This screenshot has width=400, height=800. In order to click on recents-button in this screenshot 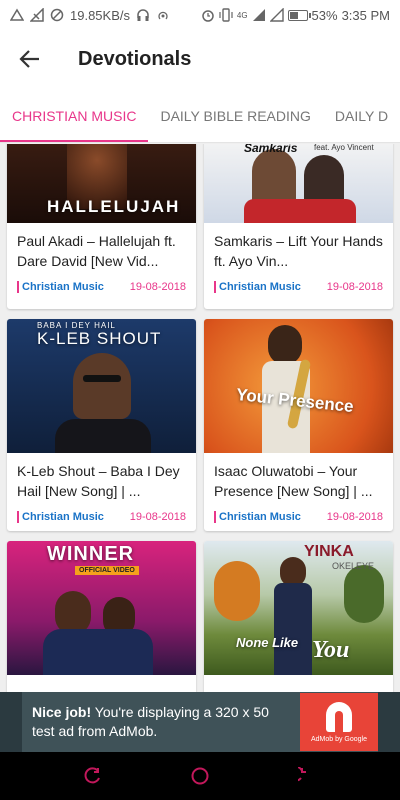, I will do `click(93, 776)`.